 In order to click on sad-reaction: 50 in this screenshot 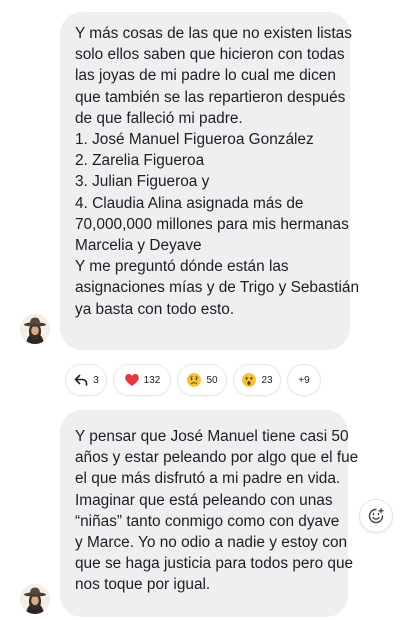, I will do `click(202, 380)`.